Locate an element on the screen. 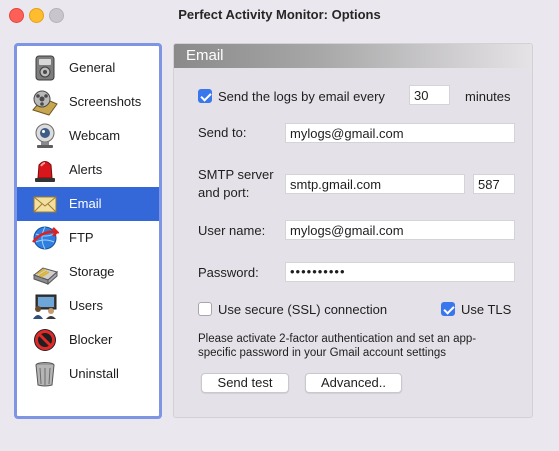 This screenshot has height=451, width=559. panel-header: Email is located at coordinates (353, 56).